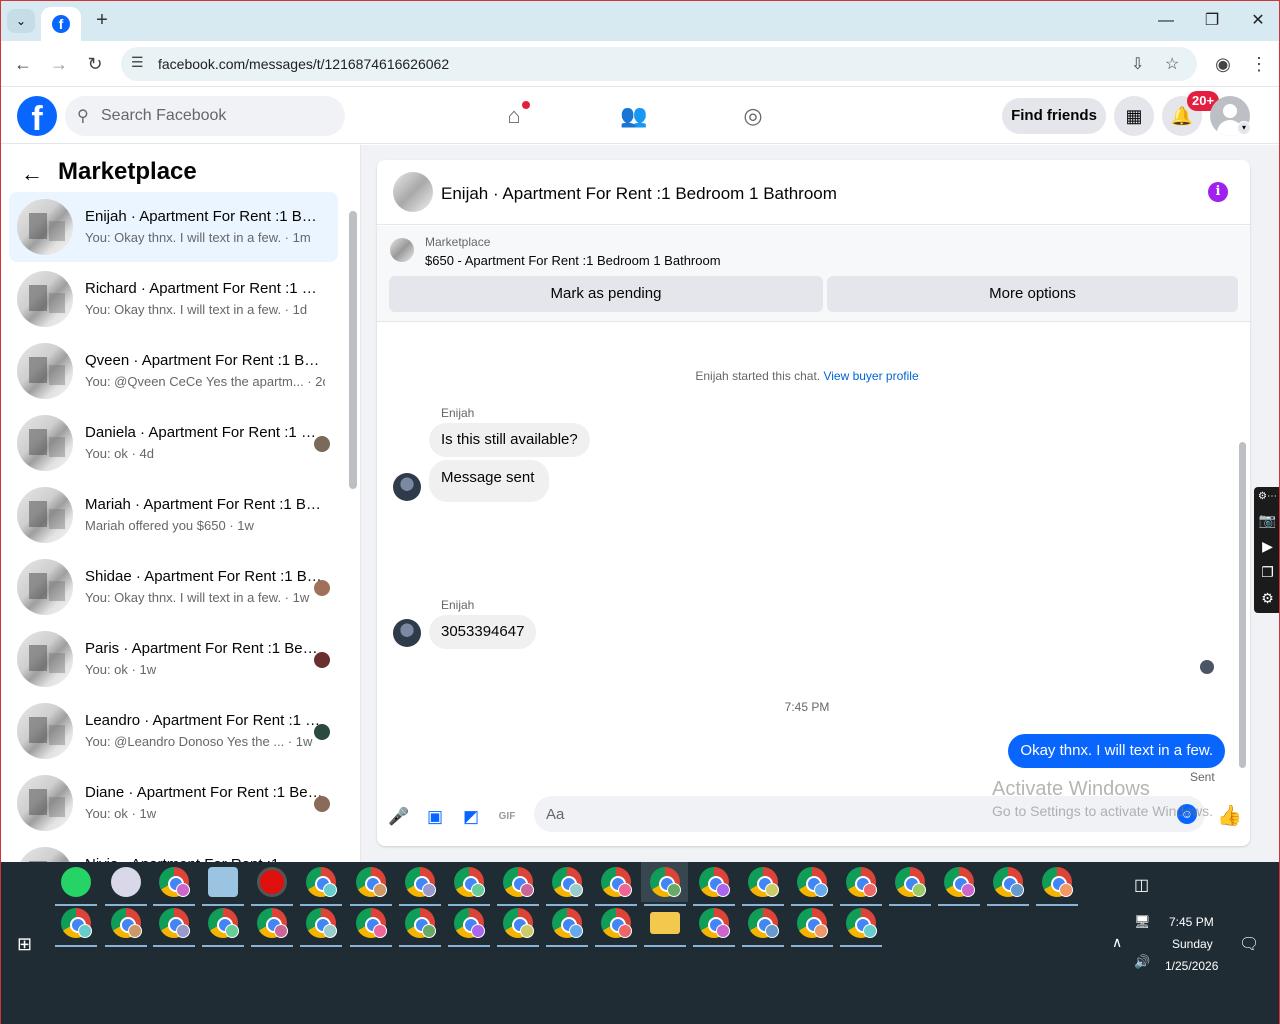 This screenshot has width=1280, height=1024. Describe the element at coordinates (272, 882) in the screenshot. I see `record-icon` at that location.